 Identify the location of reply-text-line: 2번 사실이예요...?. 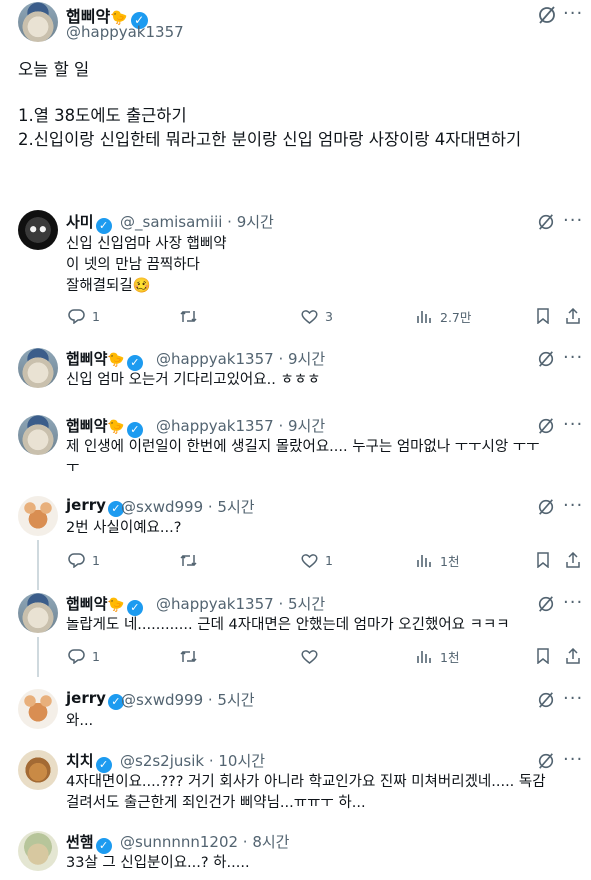
(124, 528).